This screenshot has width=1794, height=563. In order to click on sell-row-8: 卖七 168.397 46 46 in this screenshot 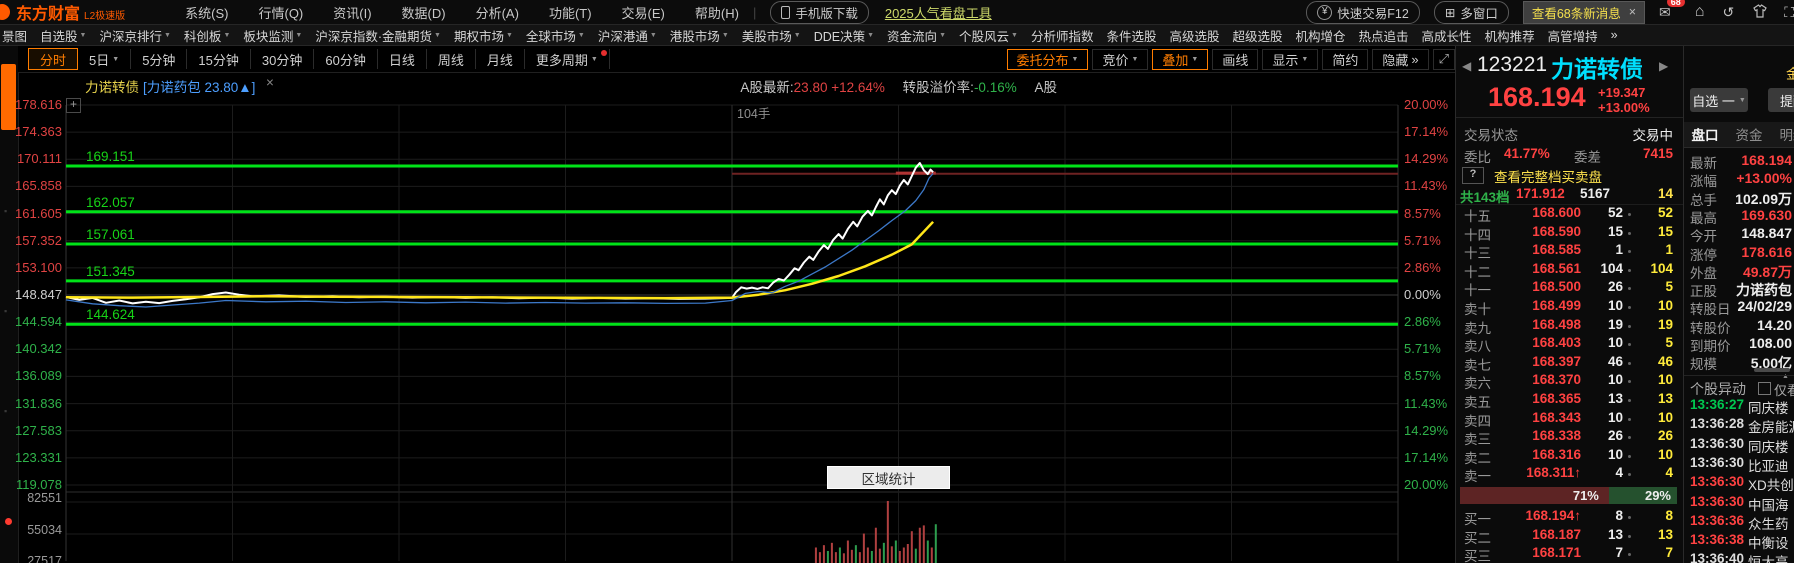, I will do `click(1569, 363)`.